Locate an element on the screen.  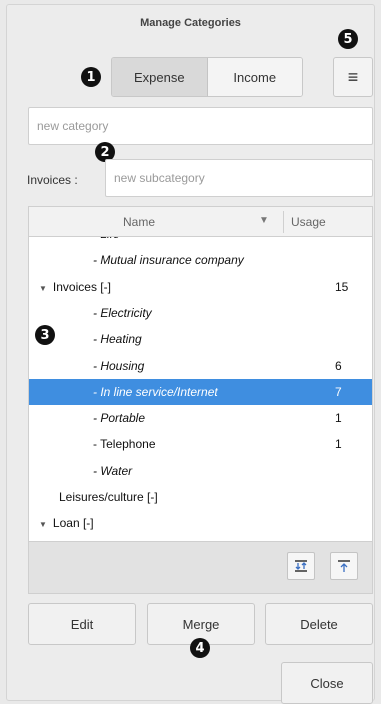
delete-button: Delete is located at coordinates (319, 624).